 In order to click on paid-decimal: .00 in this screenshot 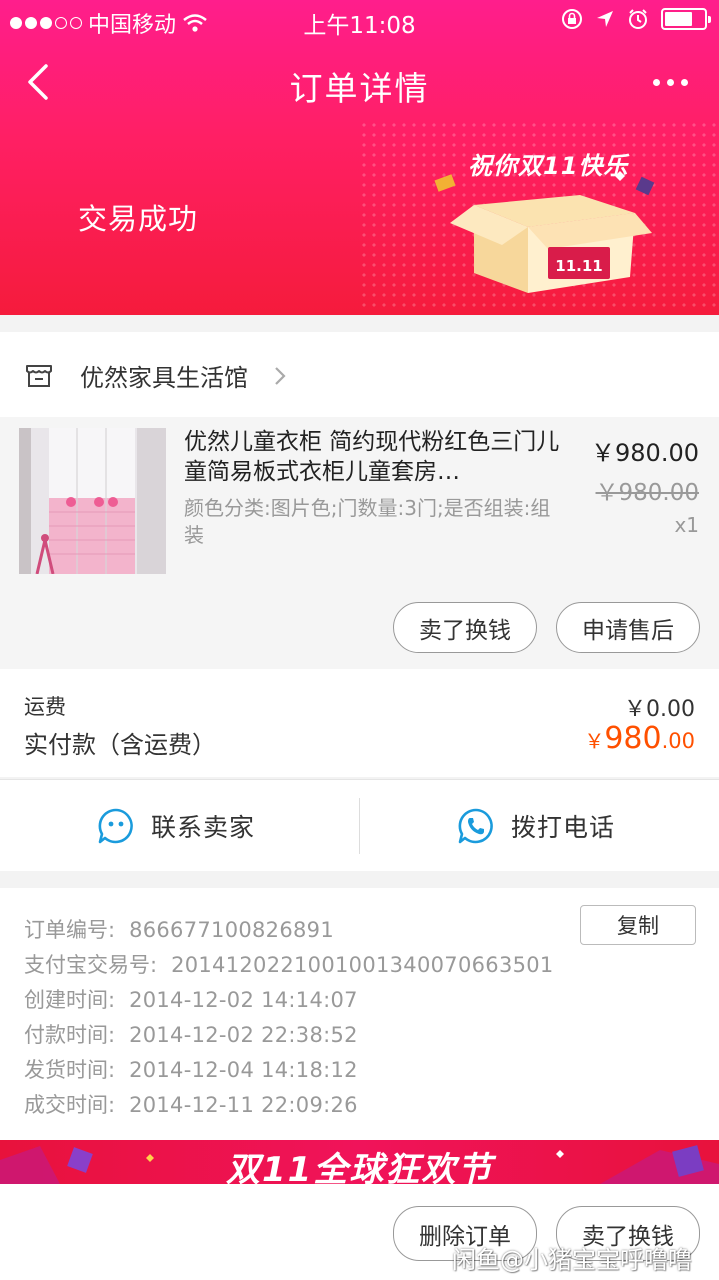, I will do `click(678, 741)`.